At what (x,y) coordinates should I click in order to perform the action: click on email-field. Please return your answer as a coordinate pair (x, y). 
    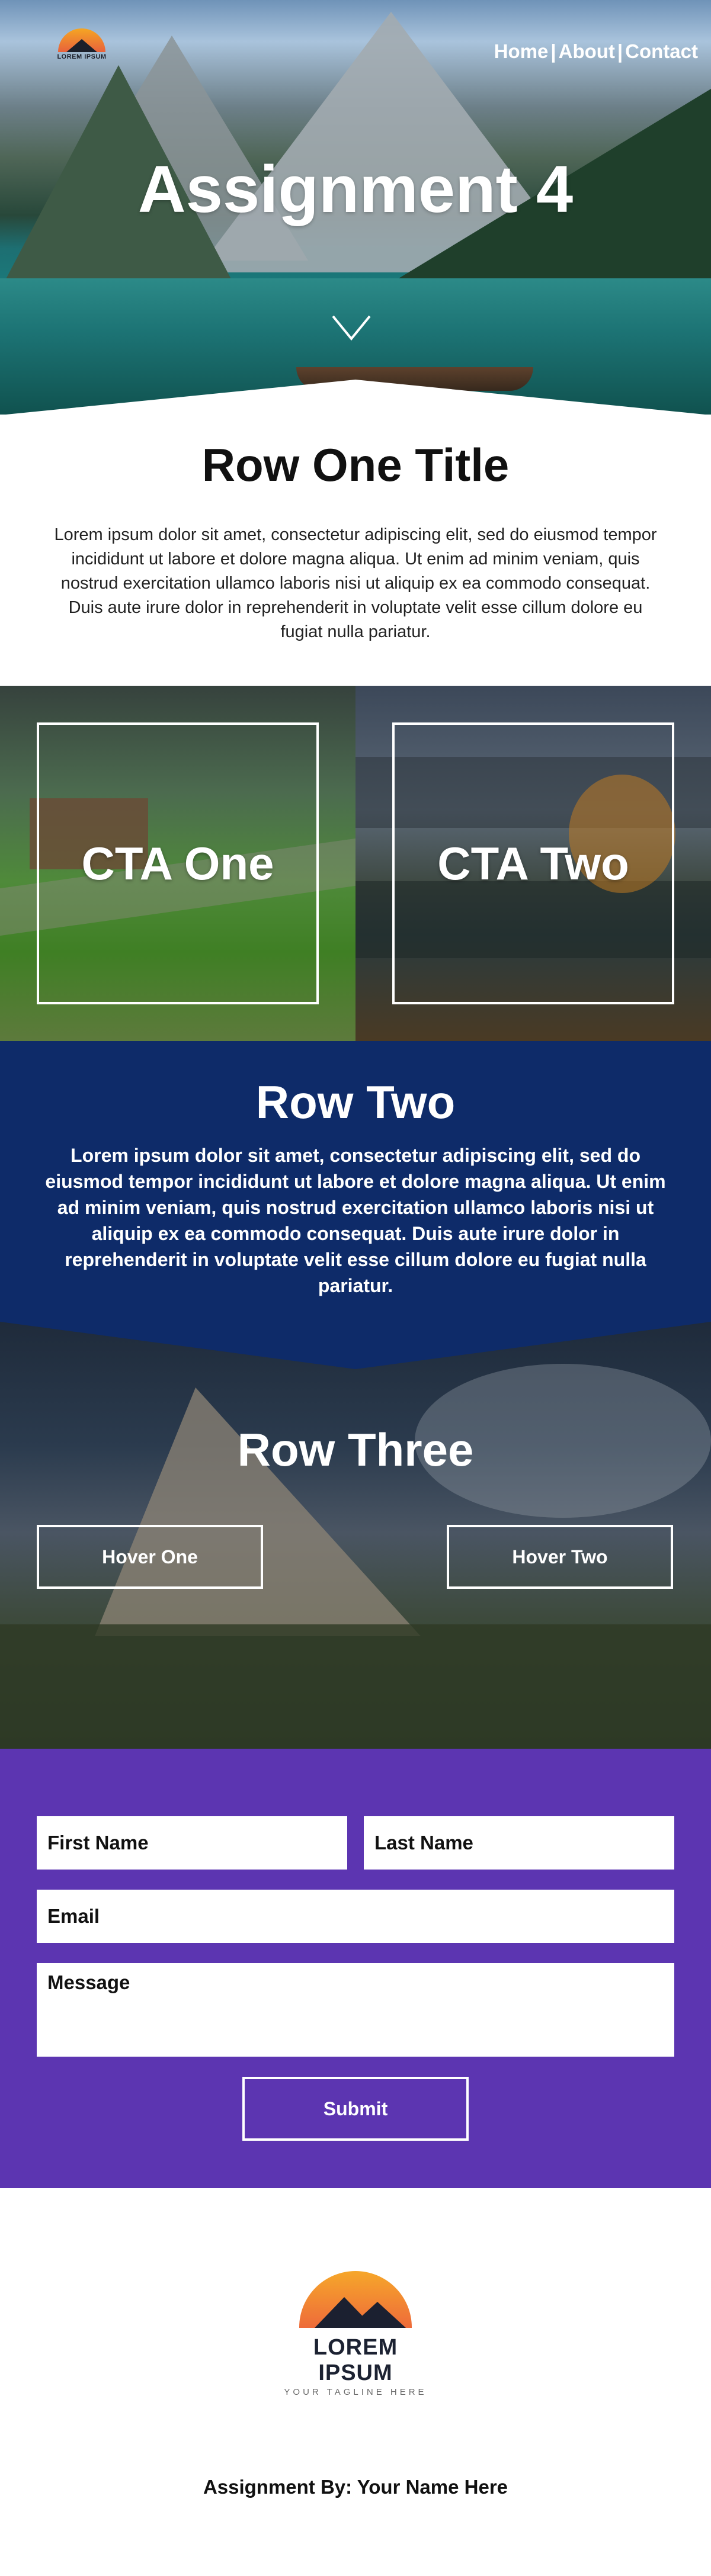
    Looking at the image, I should click on (355, 1916).